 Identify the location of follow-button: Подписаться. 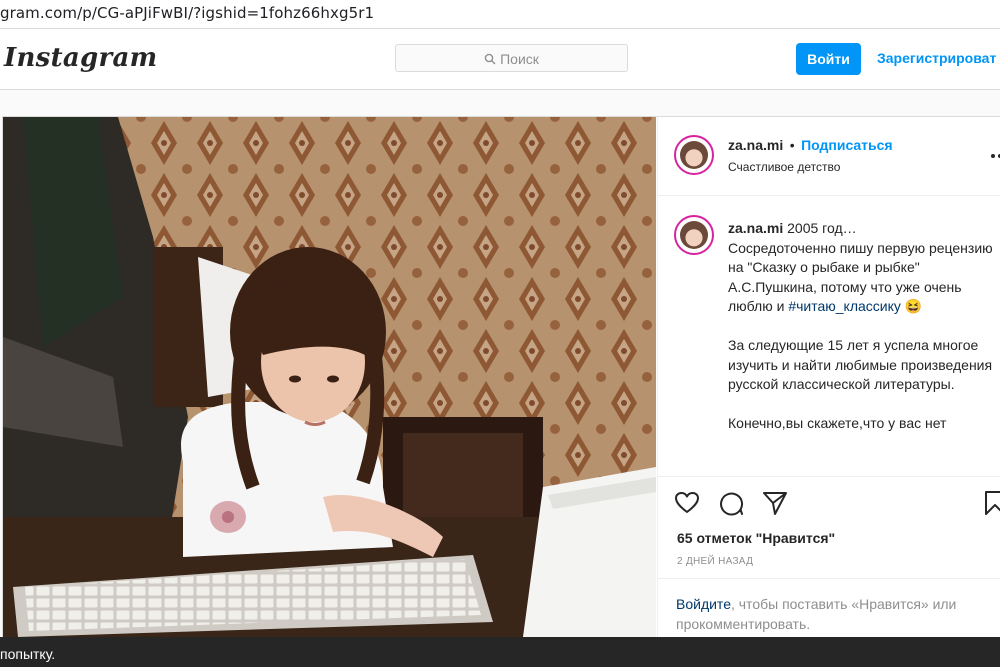
(847, 145).